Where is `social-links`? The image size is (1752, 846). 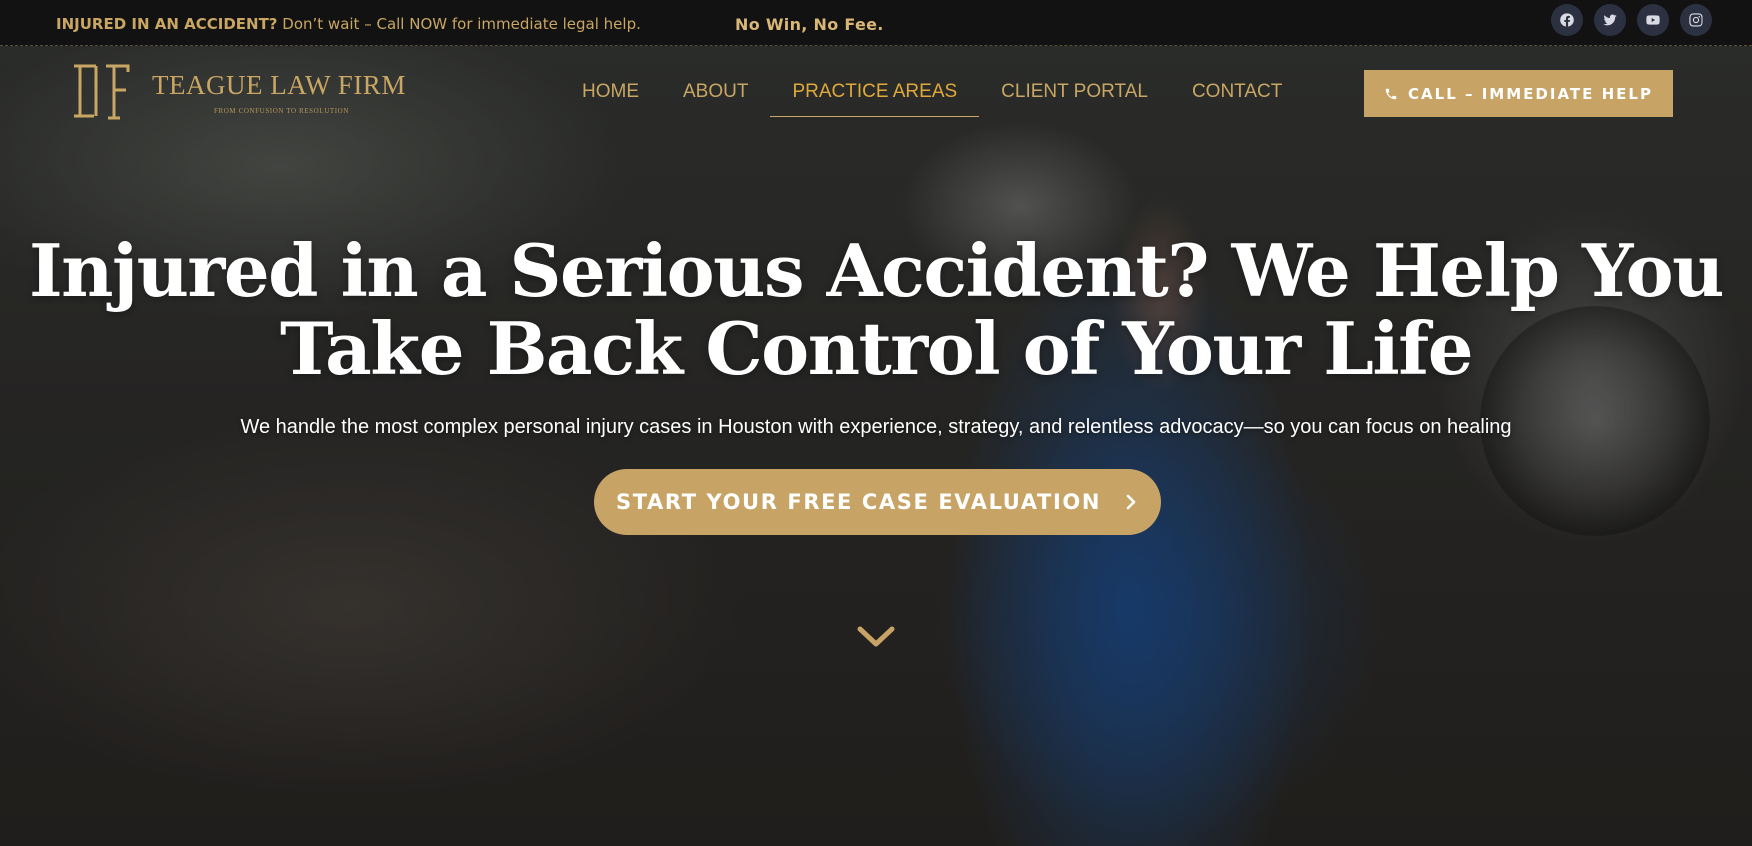
social-links is located at coordinates (1631, 20).